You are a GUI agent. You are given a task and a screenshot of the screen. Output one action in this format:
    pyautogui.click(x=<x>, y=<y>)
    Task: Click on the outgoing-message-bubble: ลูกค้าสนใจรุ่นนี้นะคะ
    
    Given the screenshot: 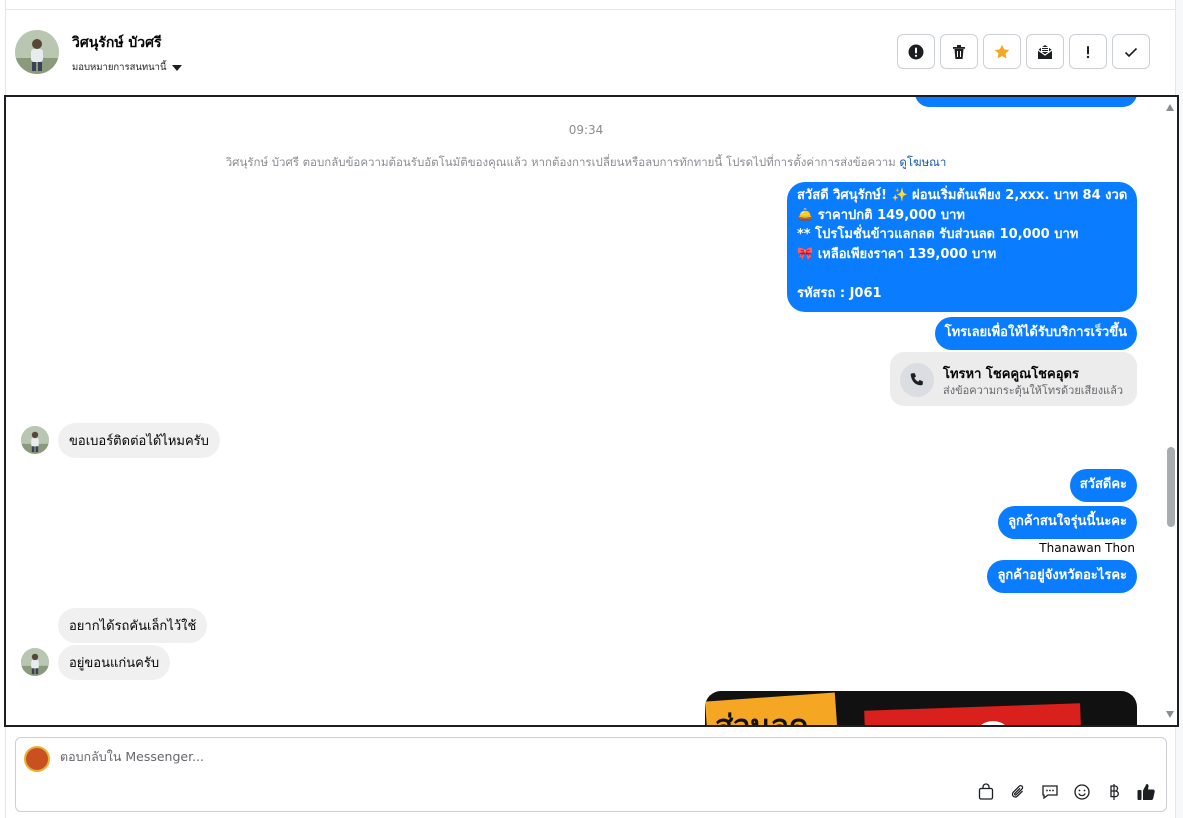 What is the action you would take?
    pyautogui.click(x=1067, y=522)
    